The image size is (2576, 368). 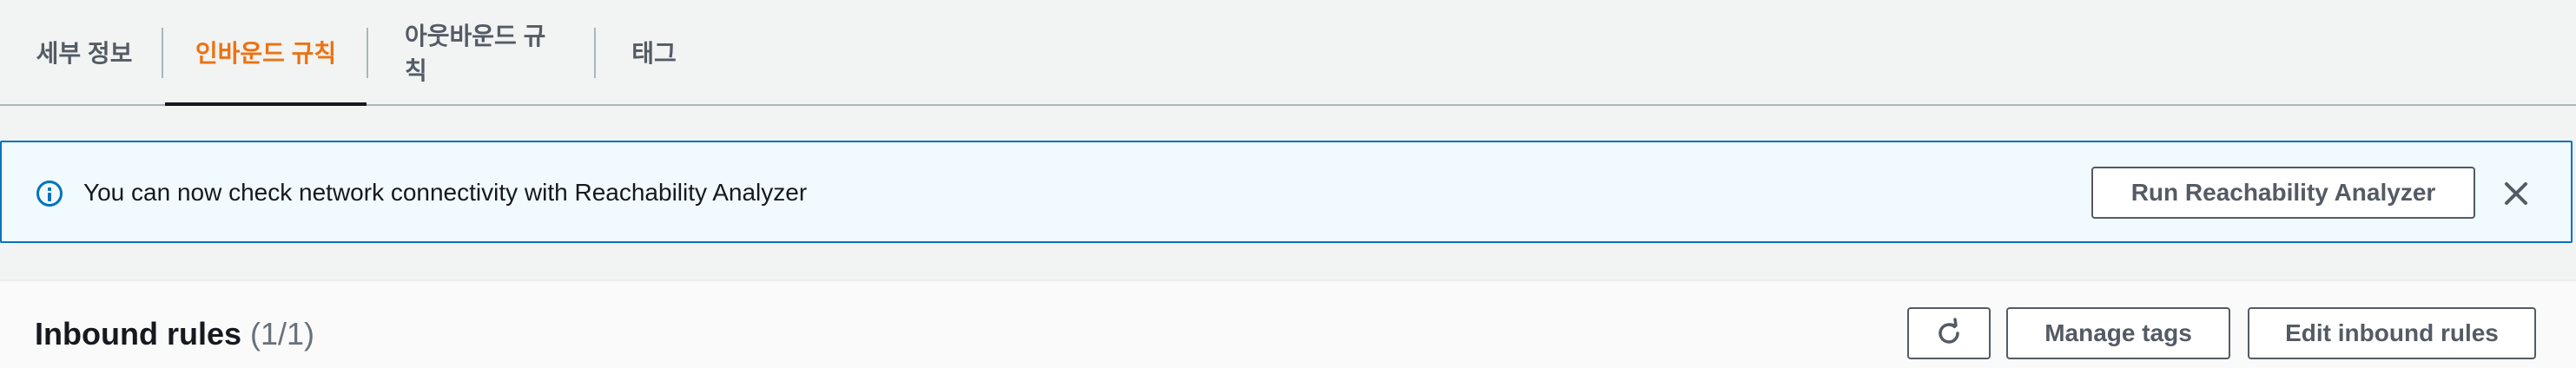 I want to click on edit-inbound-rules-button: Edit inbound rules, so click(x=2392, y=333).